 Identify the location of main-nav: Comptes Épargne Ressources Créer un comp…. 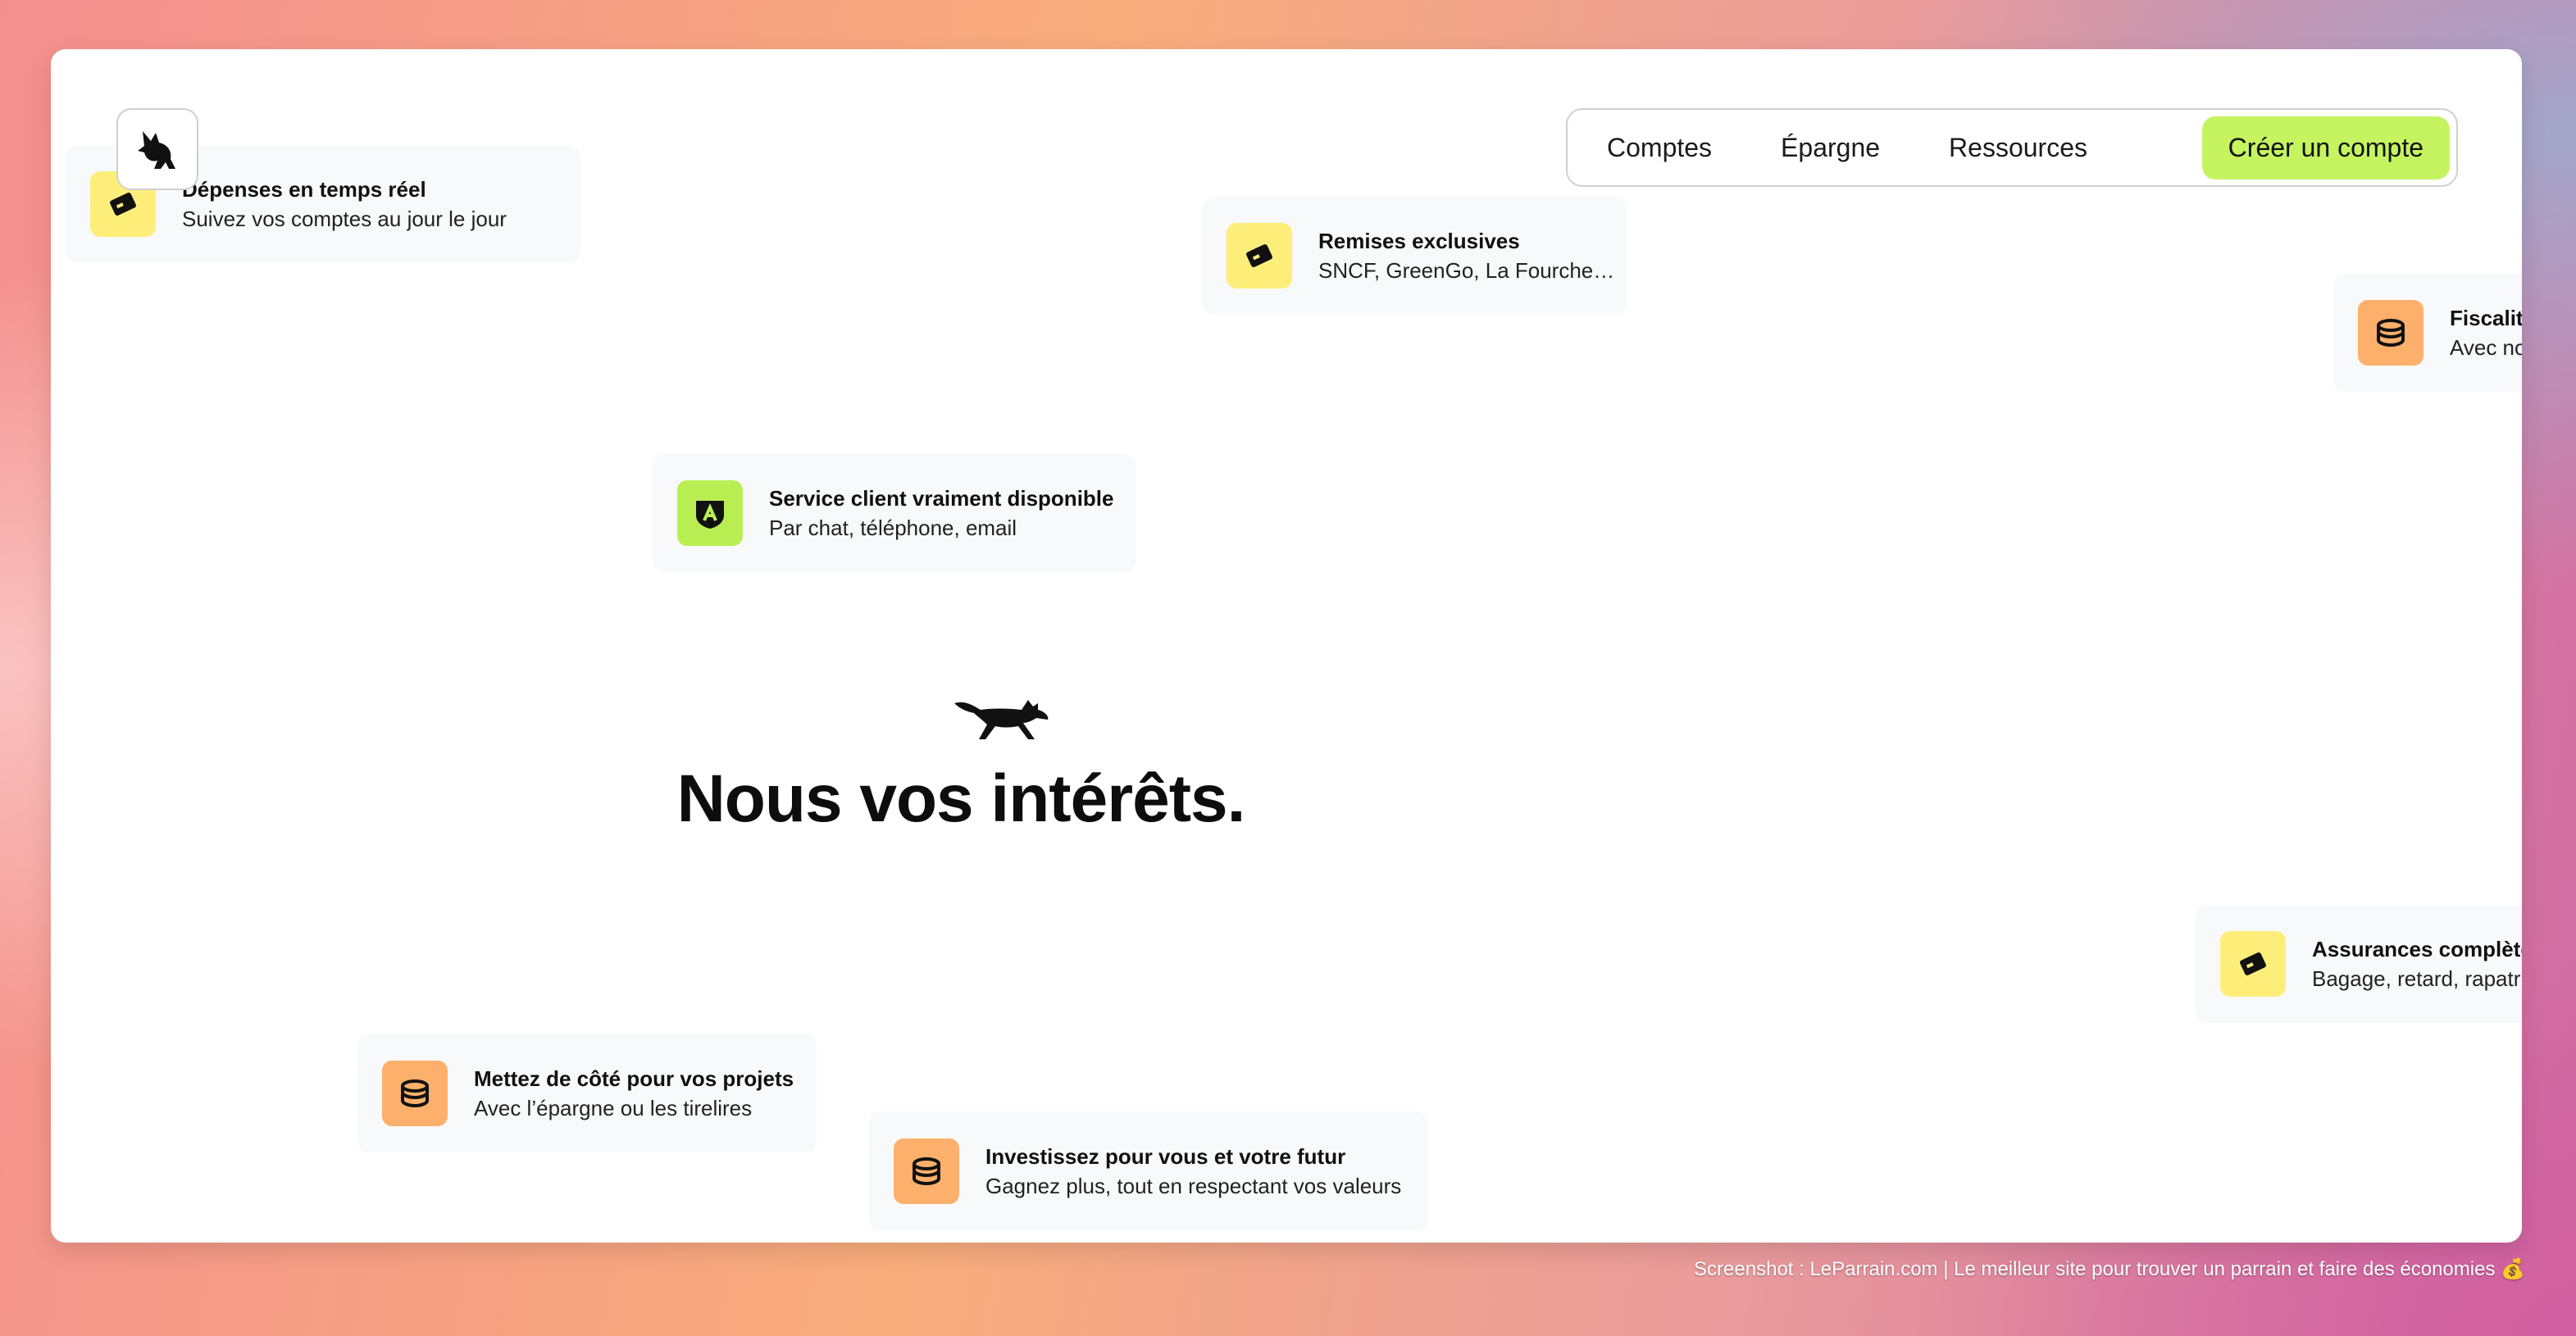
(2012, 148).